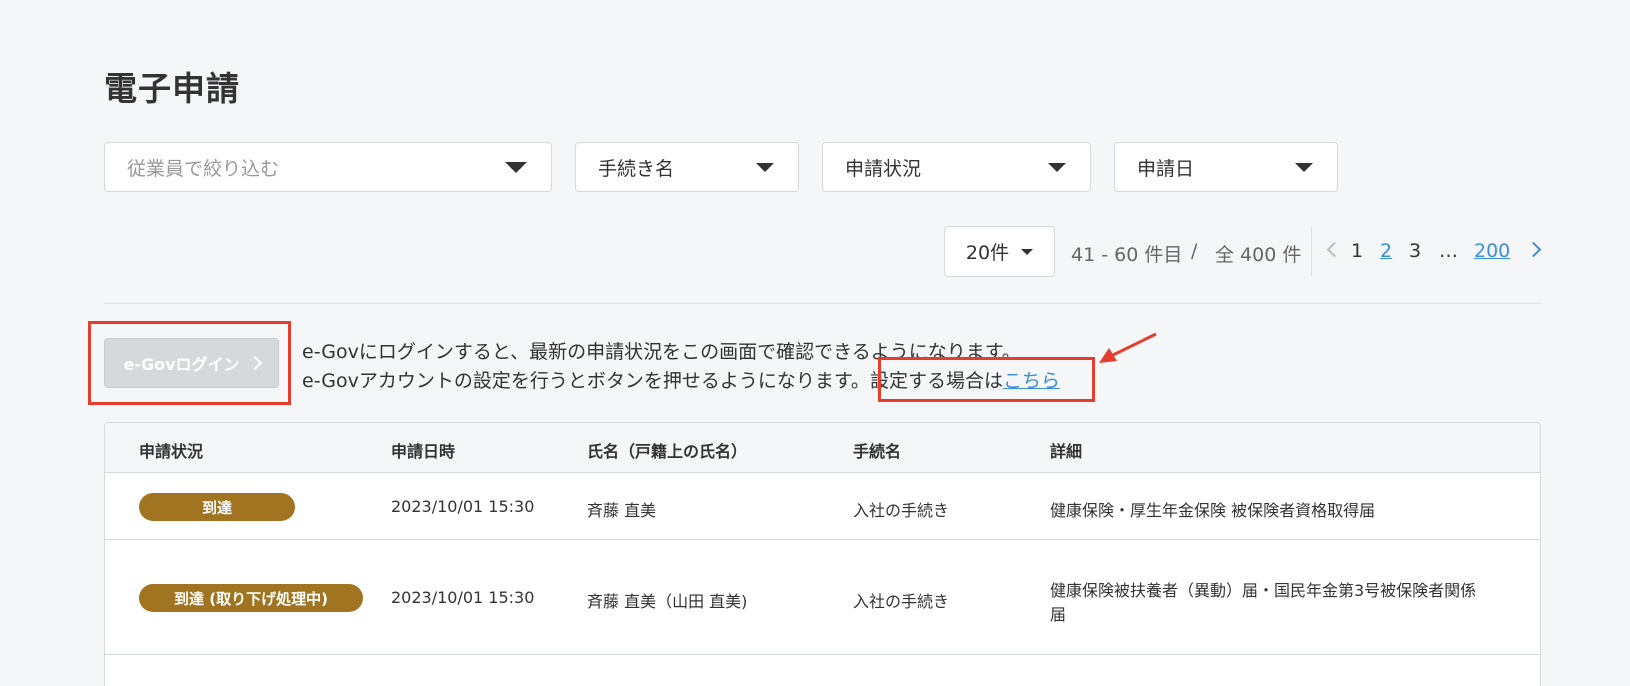 This screenshot has height=686, width=1630. Describe the element at coordinates (1258, 255) in the screenshot. I see `total-count: 全 400 件` at that location.